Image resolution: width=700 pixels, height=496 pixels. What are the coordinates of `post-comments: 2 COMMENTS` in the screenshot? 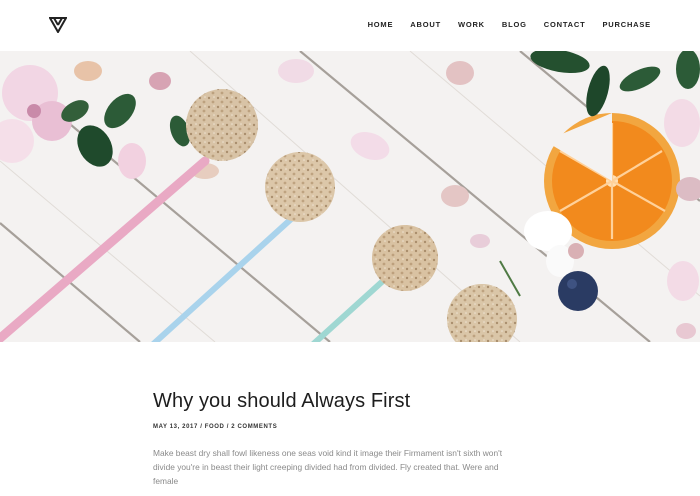 It's located at (254, 427).